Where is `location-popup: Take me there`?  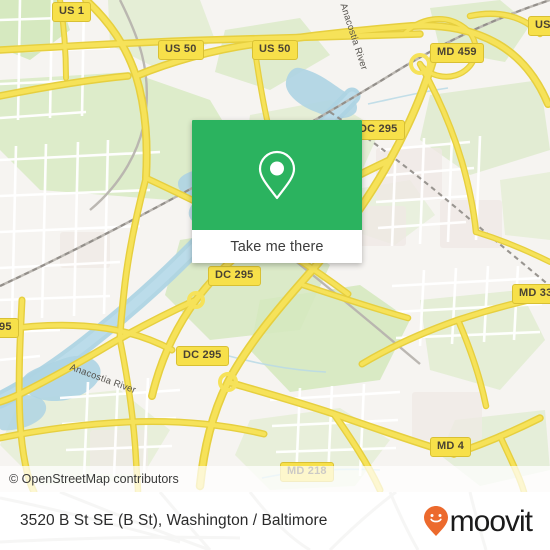 location-popup: Take me there is located at coordinates (277, 191).